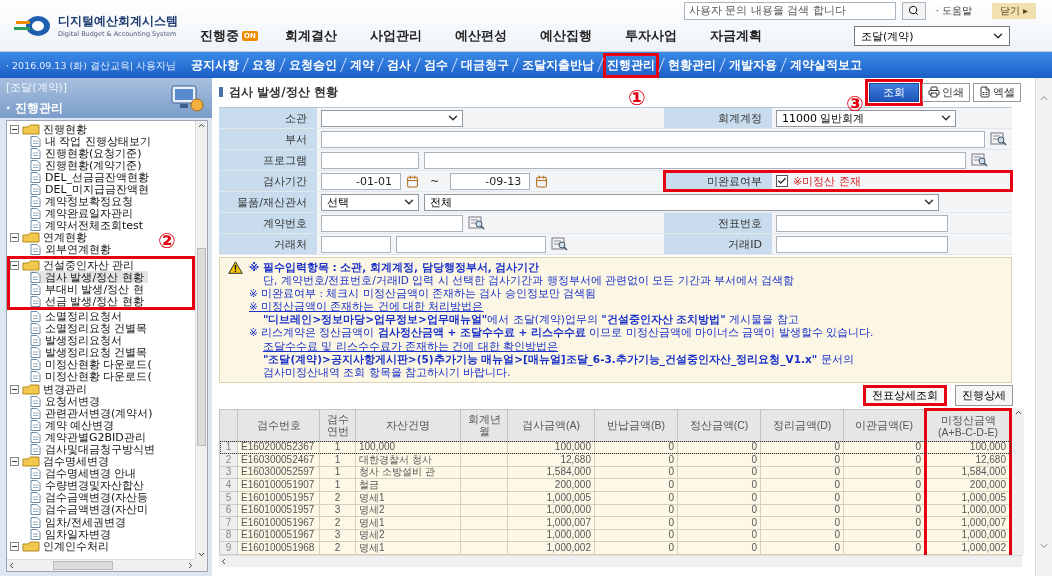 This screenshot has height=576, width=1052. What do you see at coordinates (93, 413) in the screenshot?
I see `tree-item: 관련관서변경(계약서)` at bounding box center [93, 413].